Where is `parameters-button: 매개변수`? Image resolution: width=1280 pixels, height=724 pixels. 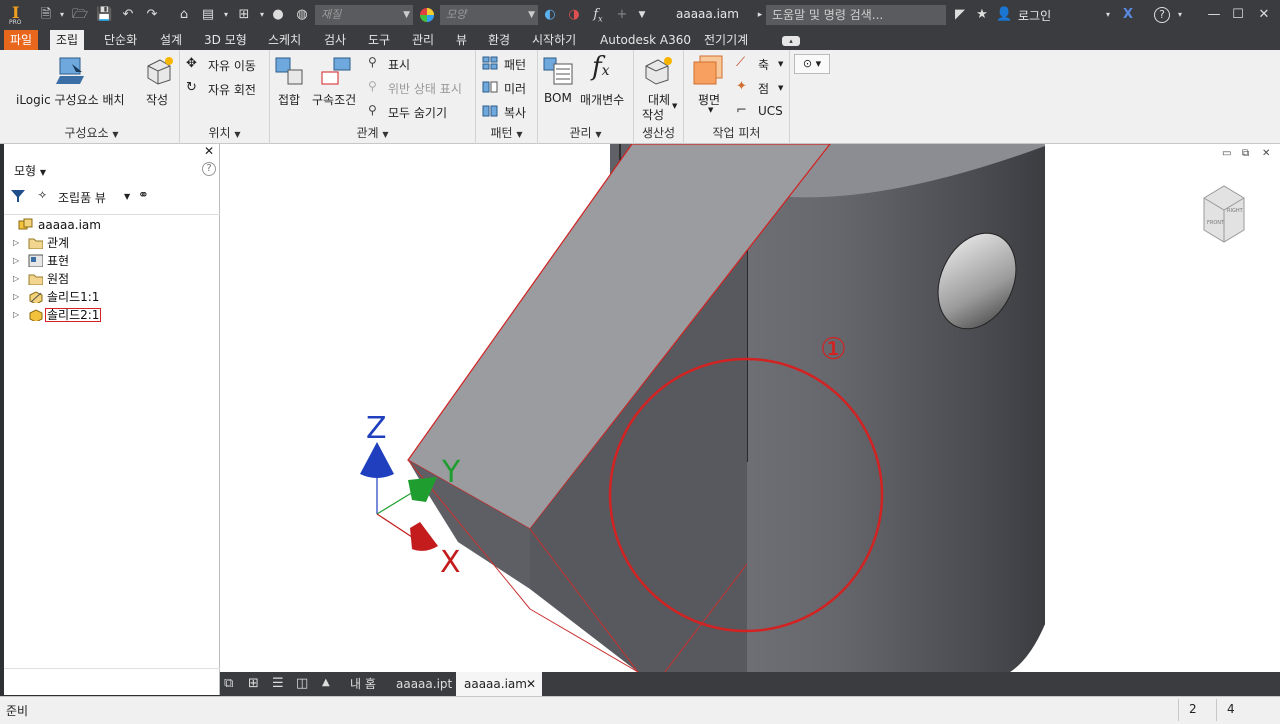 parameters-button: 매개변수 is located at coordinates (602, 99).